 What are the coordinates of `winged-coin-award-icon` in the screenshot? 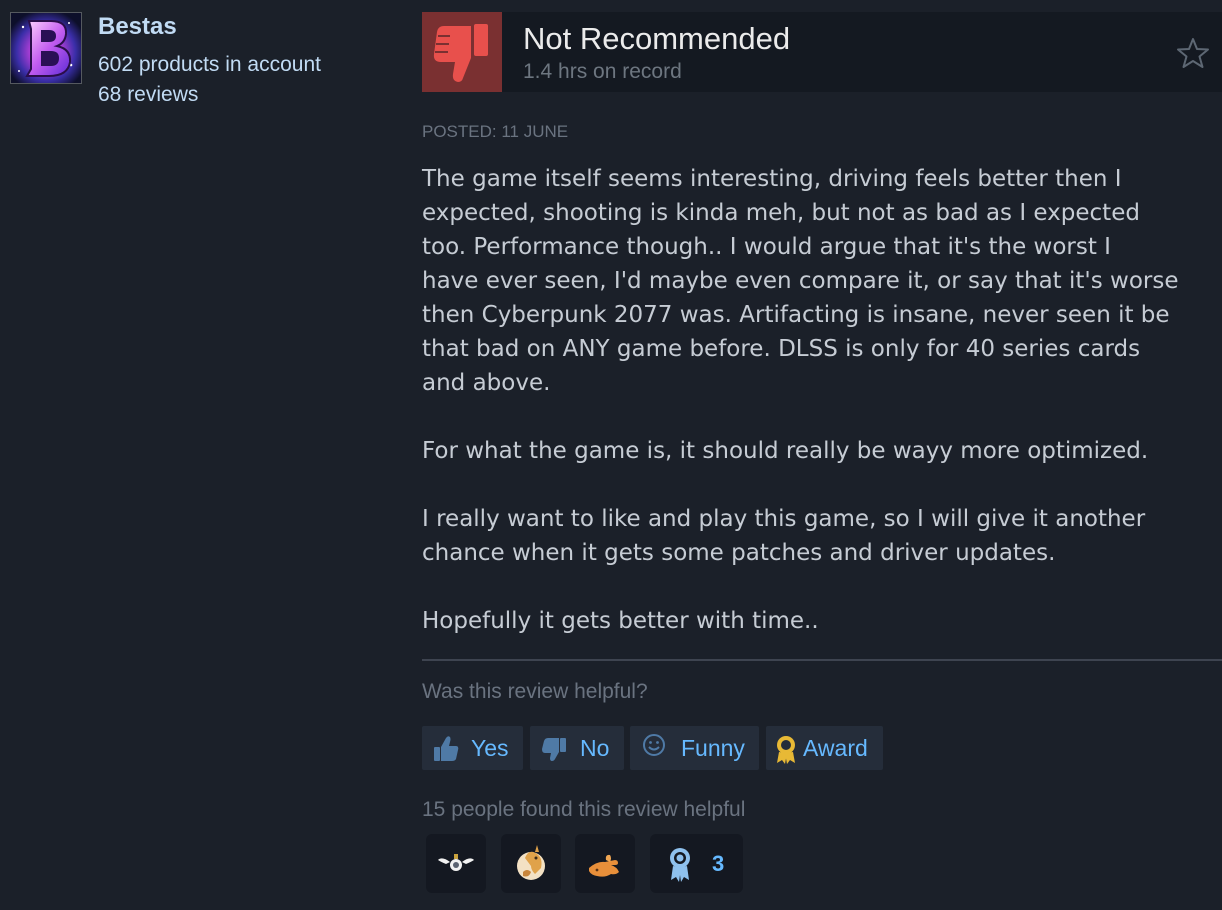 It's located at (456, 862).